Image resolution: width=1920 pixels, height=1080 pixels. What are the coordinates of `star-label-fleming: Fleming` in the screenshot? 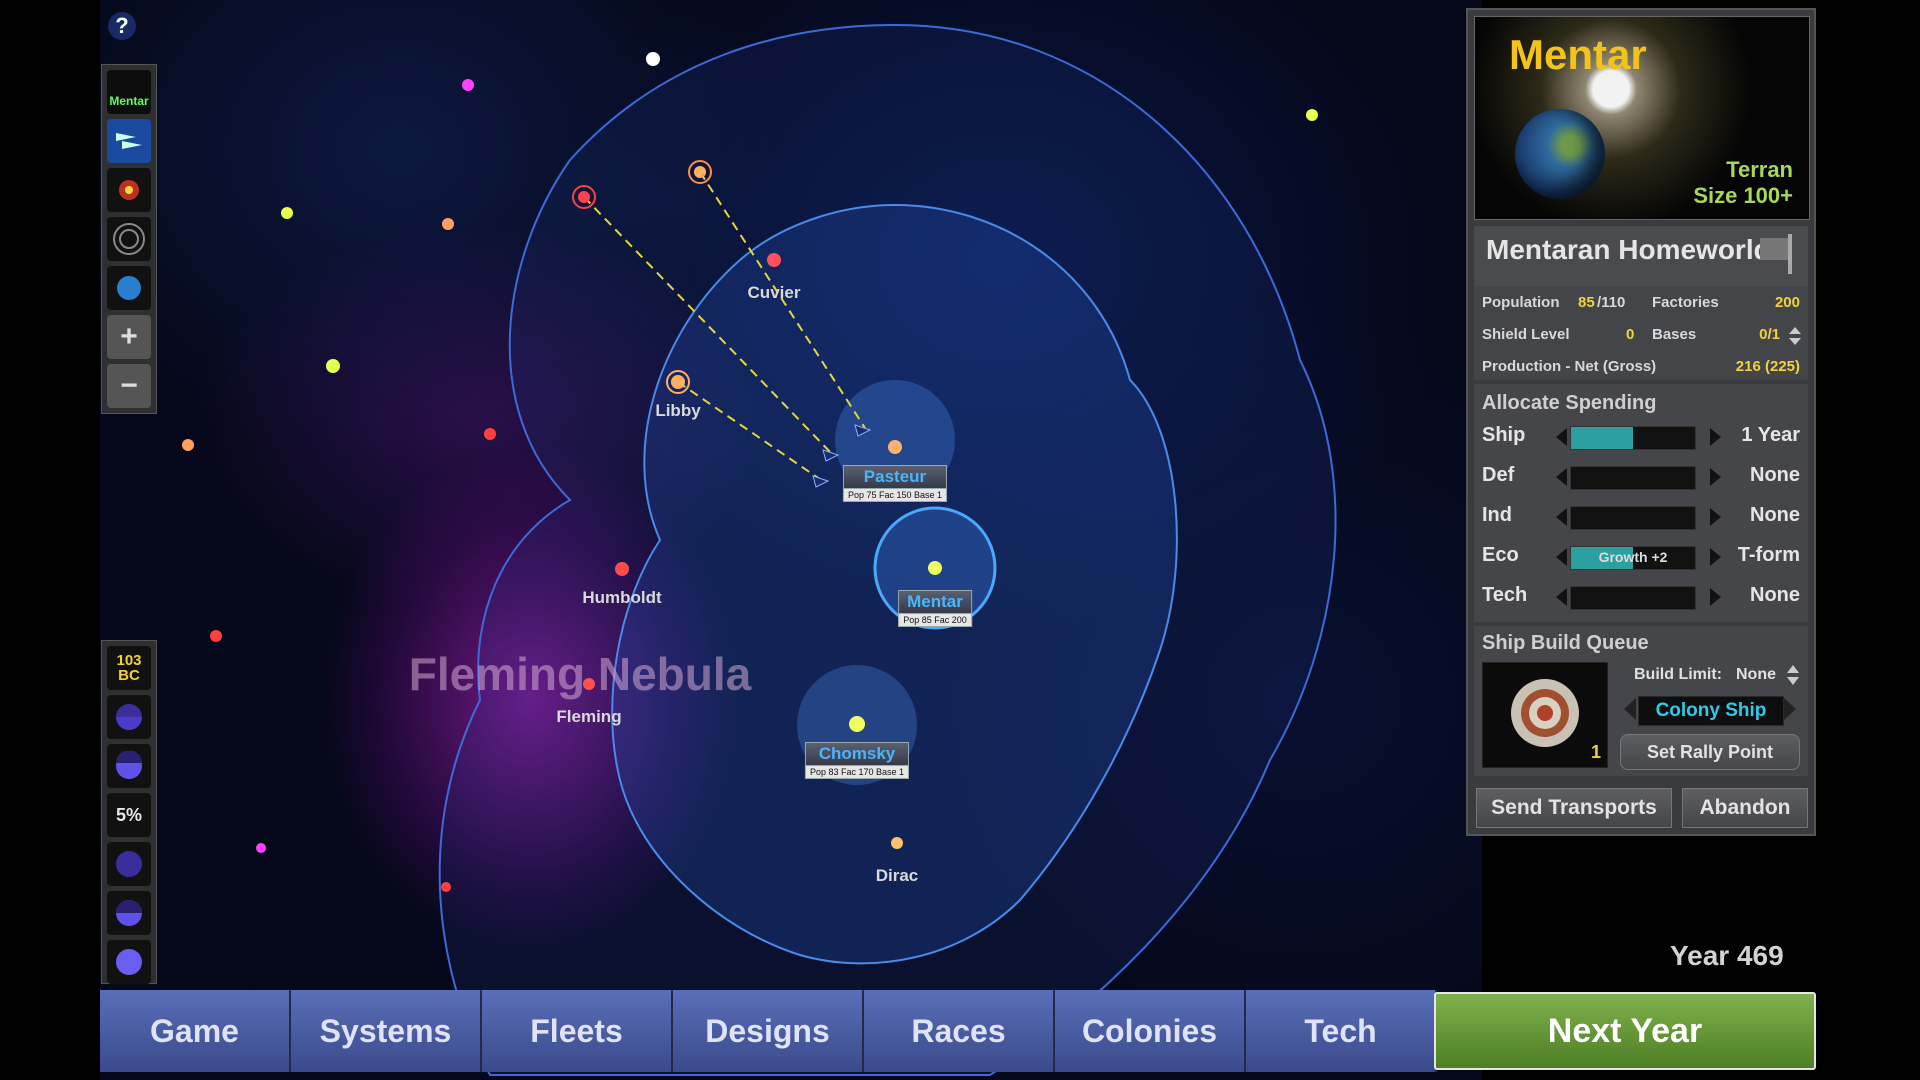 It's located at (588, 716).